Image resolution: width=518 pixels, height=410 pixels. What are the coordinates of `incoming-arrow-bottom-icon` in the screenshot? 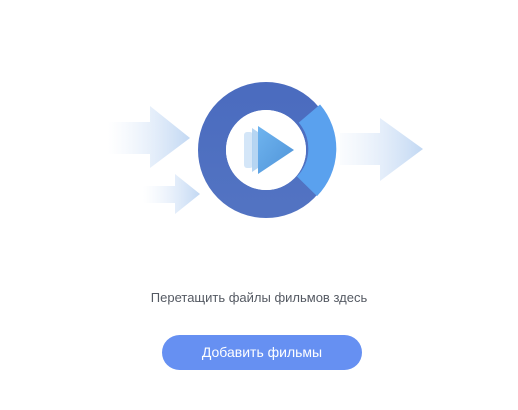 It's located at (171, 194).